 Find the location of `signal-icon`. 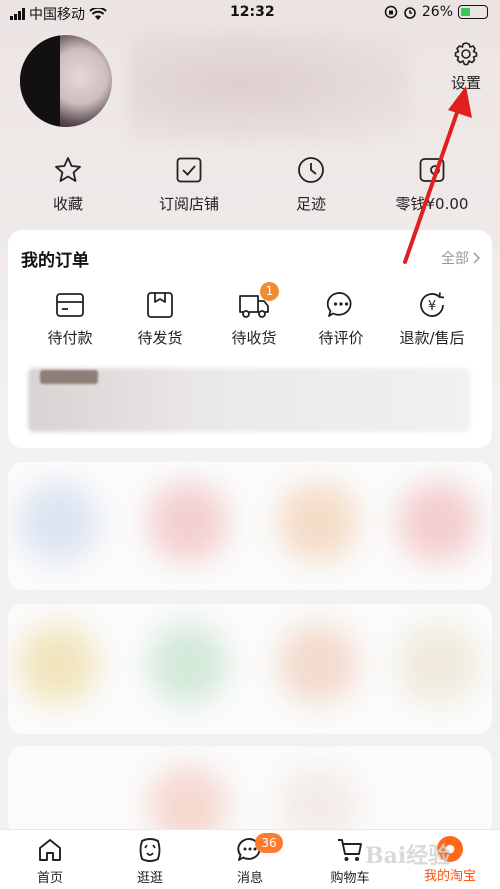

signal-icon is located at coordinates (17, 14).